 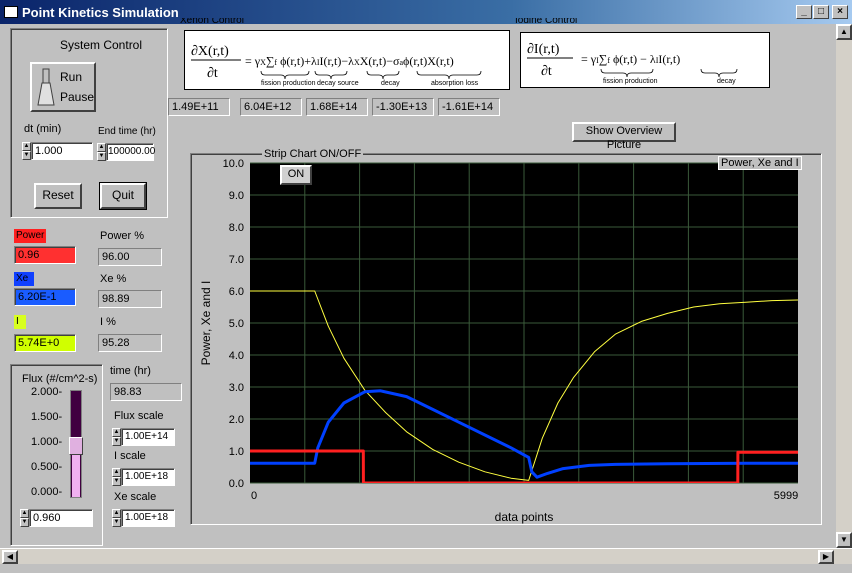 What do you see at coordinates (236, 388) in the screenshot?
I see `y-tick-label: 3.0` at bounding box center [236, 388].